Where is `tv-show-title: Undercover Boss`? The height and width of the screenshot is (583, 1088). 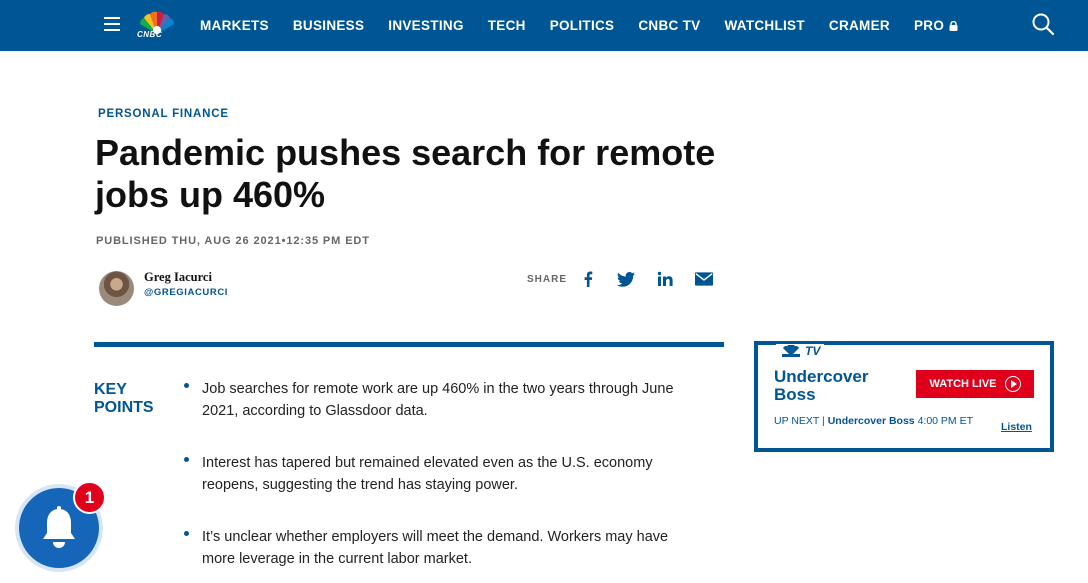
tv-show-title: Undercover Boss is located at coordinates (834, 386).